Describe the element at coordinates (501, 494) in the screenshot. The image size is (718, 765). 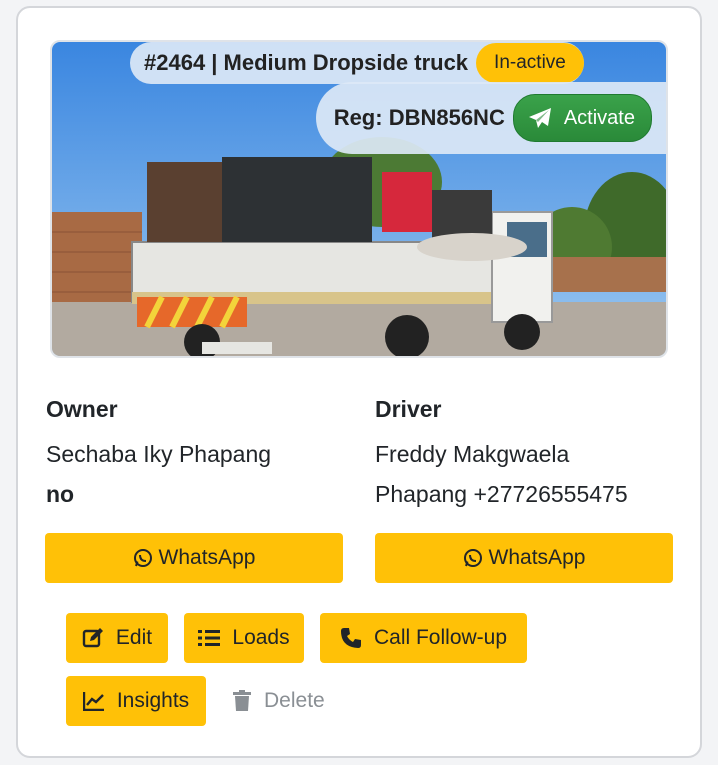
I see `driver-name-line2: Phapang +27726555475` at that location.